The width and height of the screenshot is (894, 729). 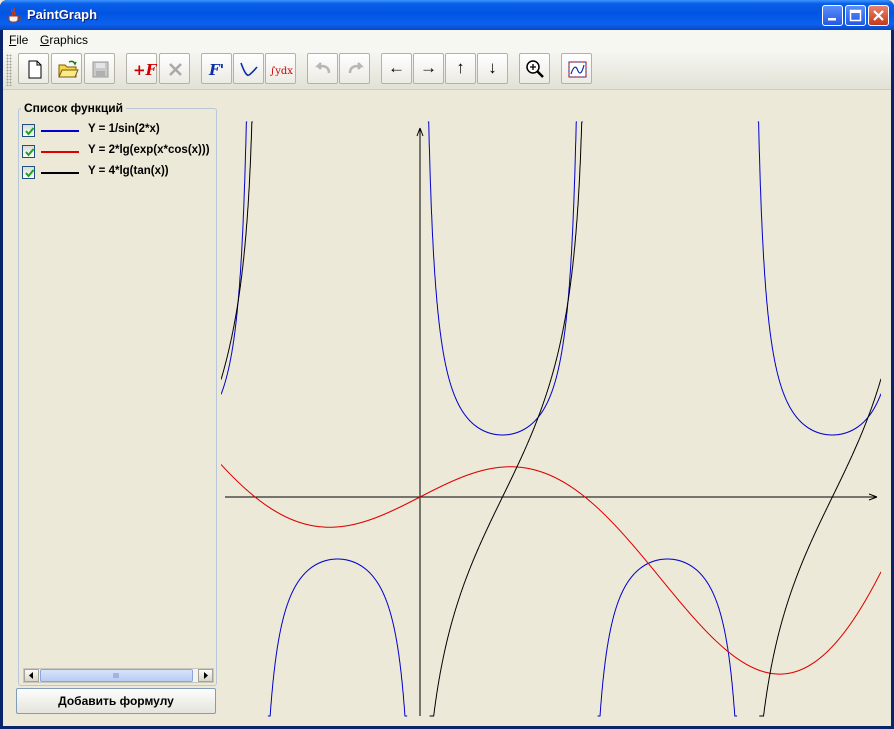 I want to click on pan-left-button: ←, so click(x=396, y=68).